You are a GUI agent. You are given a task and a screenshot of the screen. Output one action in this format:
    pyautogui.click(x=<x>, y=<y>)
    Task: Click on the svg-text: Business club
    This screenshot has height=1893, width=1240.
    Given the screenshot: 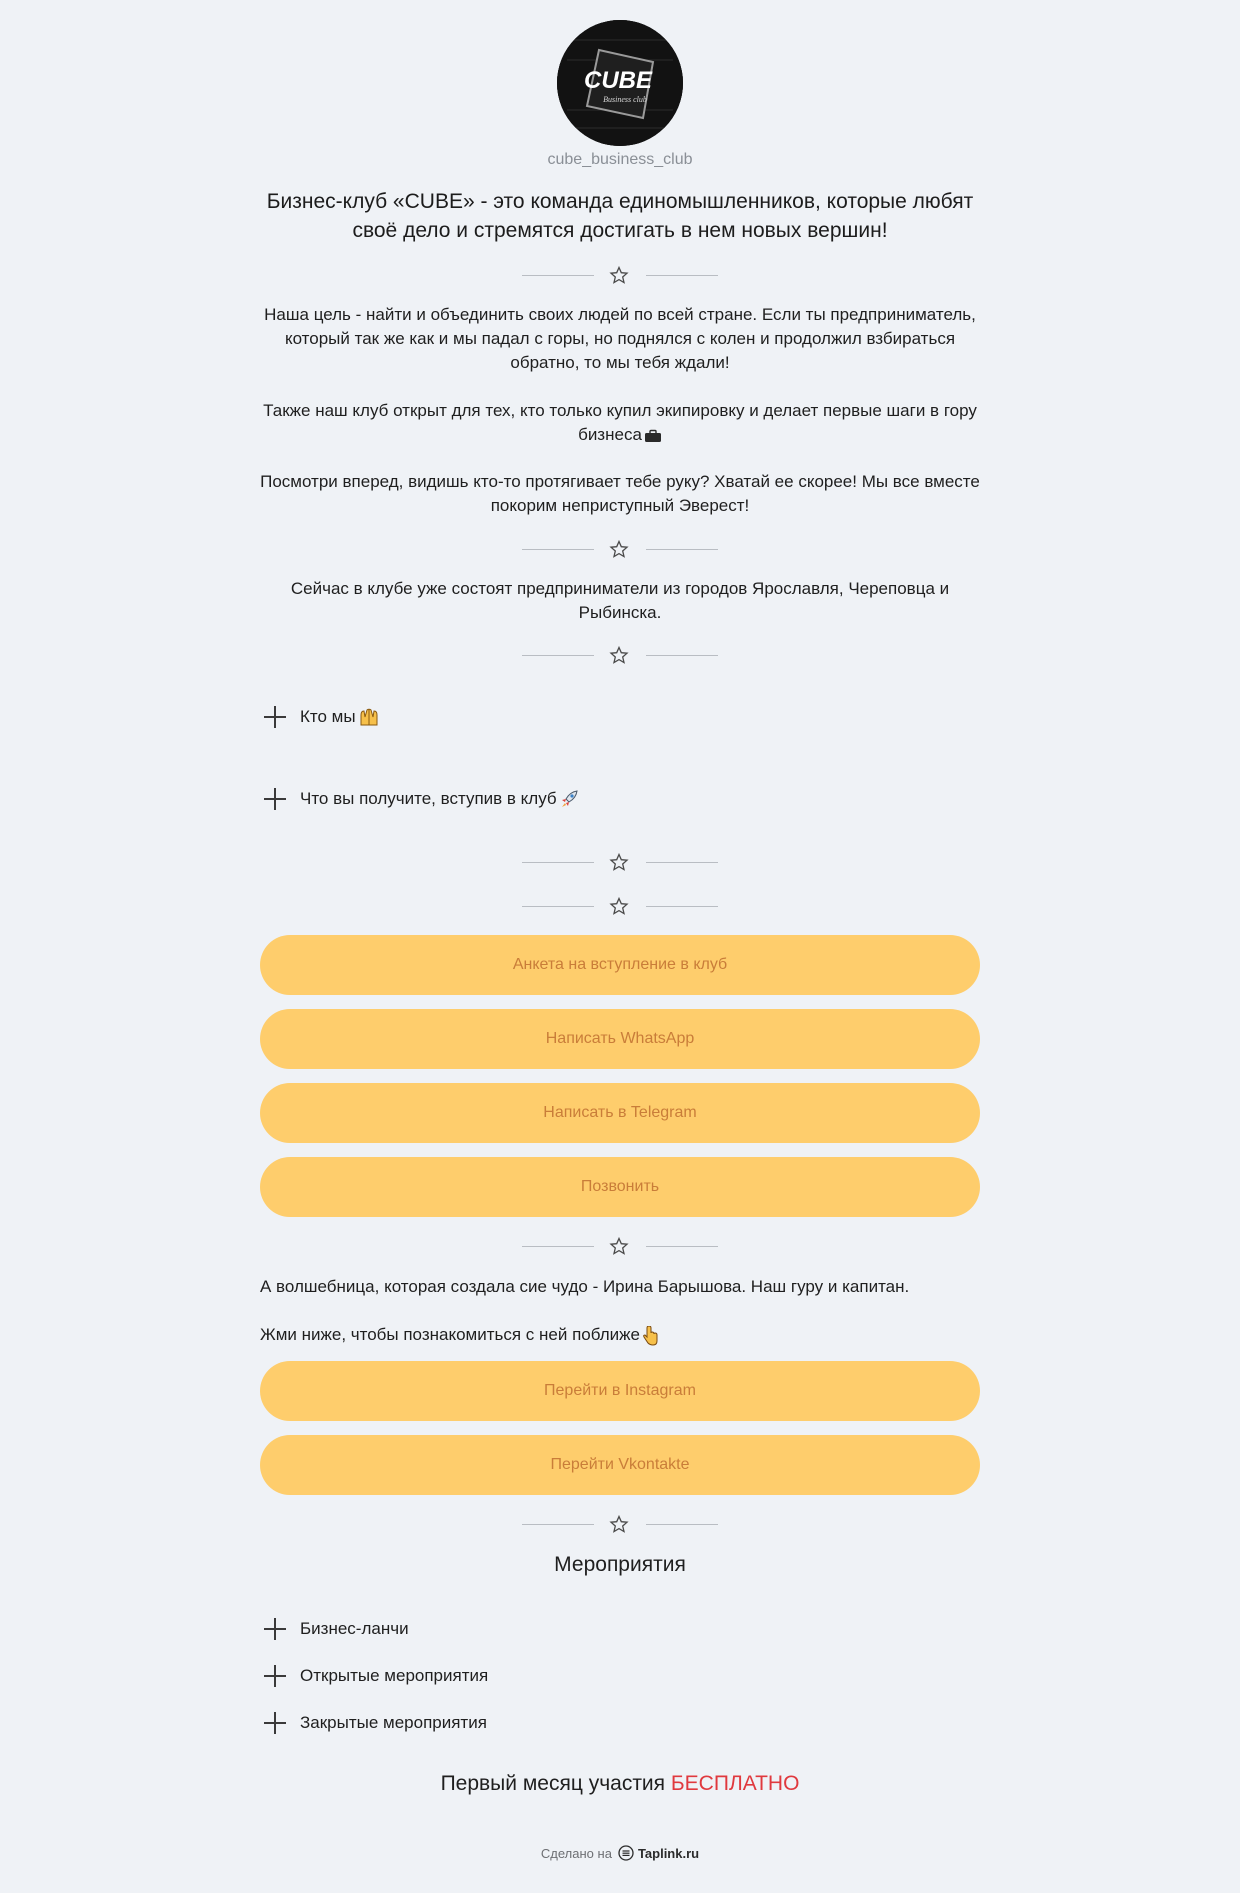 What is the action you would take?
    pyautogui.click(x=625, y=99)
    